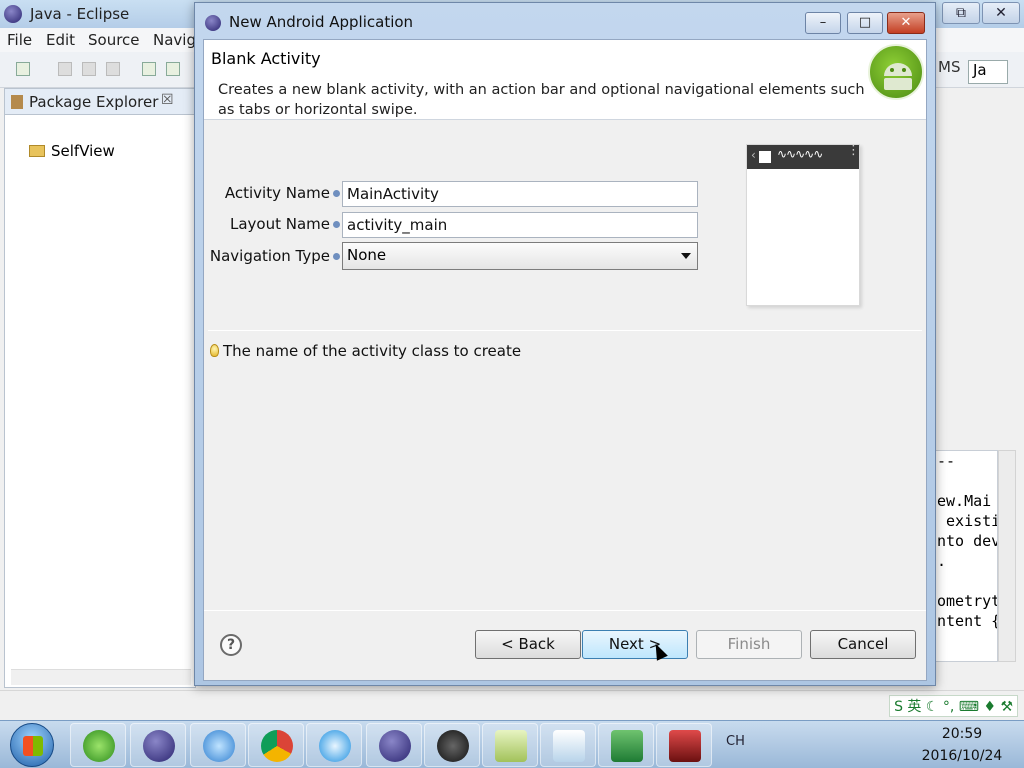  I want to click on notepad-icon, so click(569, 746).